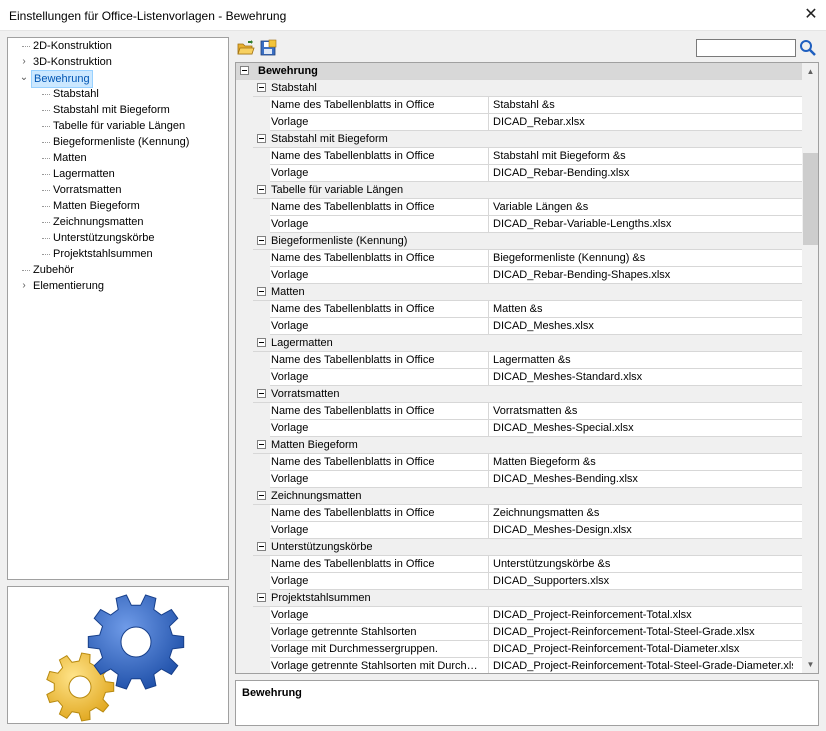  What do you see at coordinates (810, 199) in the screenshot?
I see `scrollbar-thumb` at bounding box center [810, 199].